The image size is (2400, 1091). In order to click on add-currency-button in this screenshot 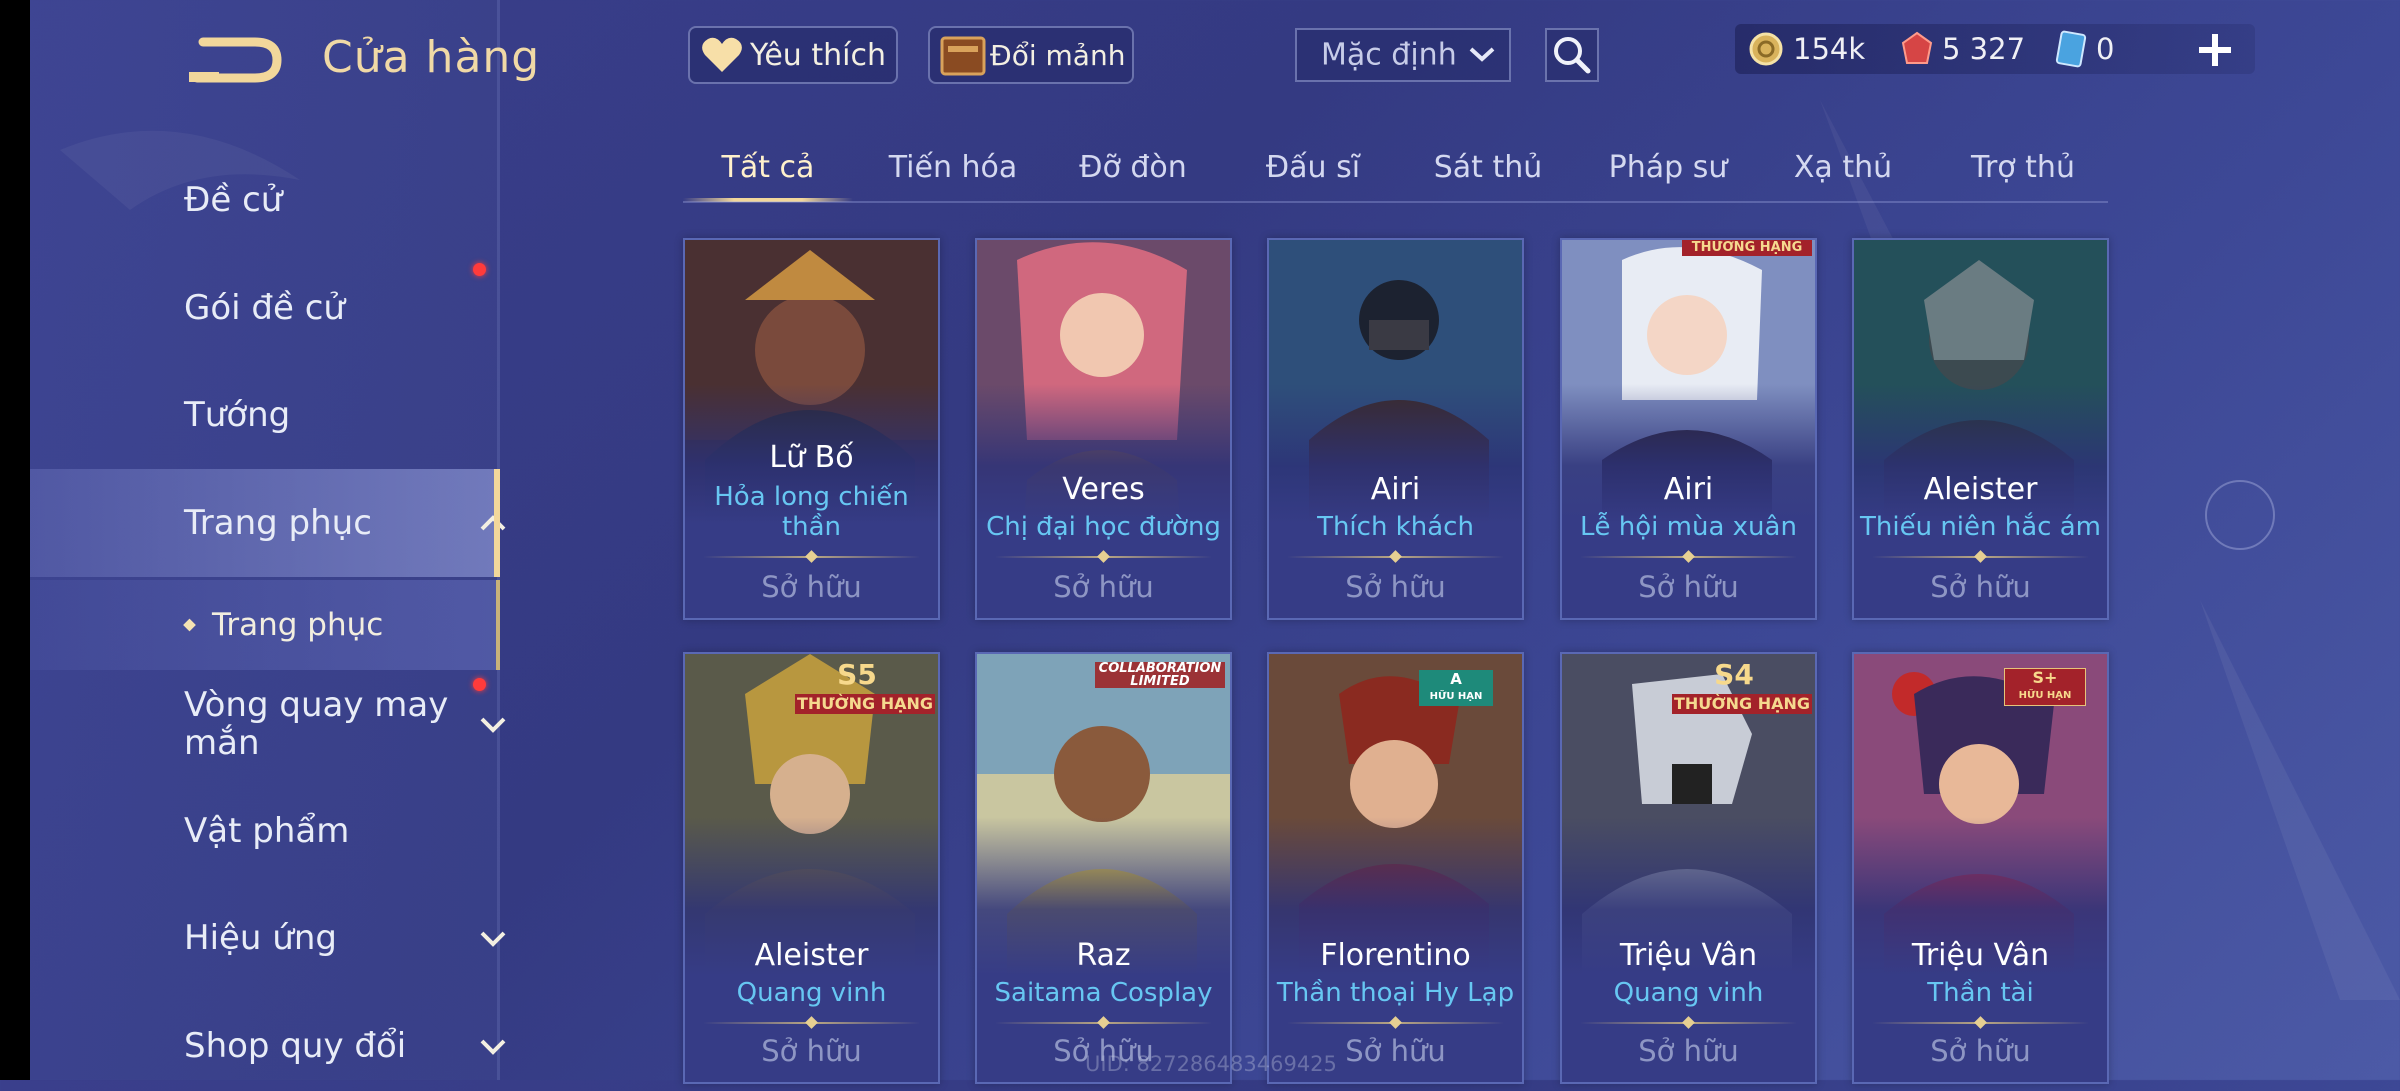, I will do `click(2215, 50)`.